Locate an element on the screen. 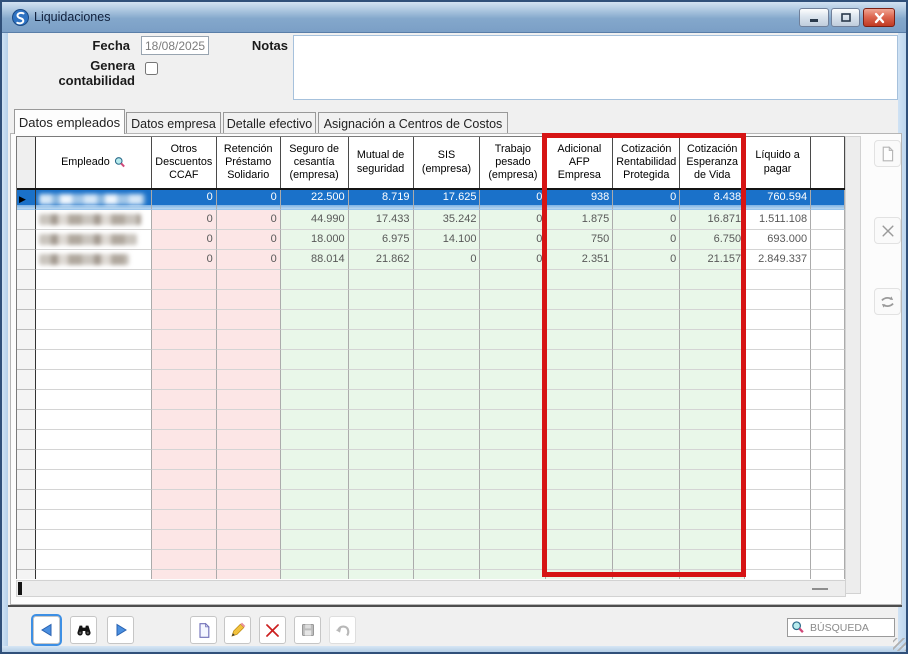  side-delete-button is located at coordinates (887, 230).